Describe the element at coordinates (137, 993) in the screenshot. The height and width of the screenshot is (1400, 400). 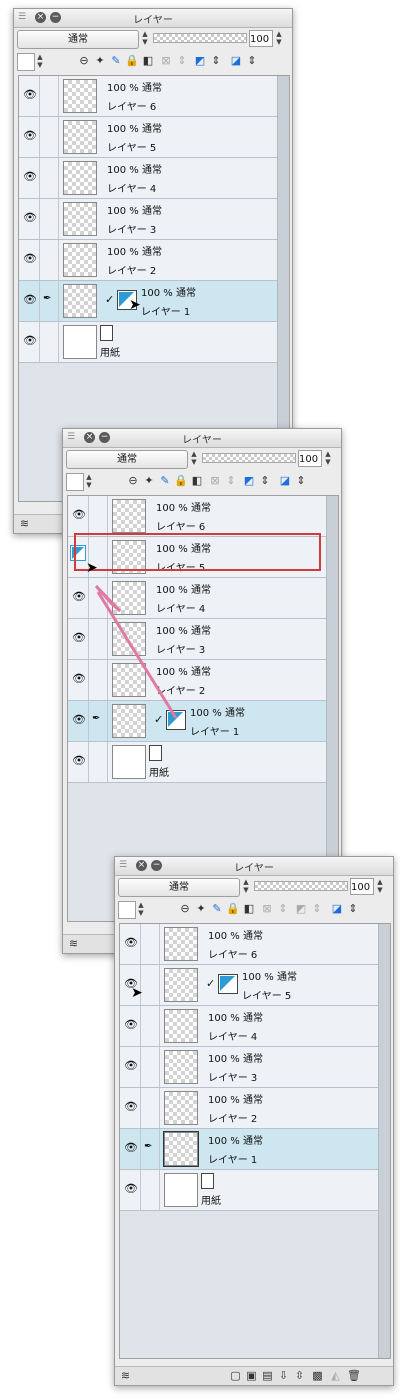
I see `mouse-cursor-icon: ➤` at that location.